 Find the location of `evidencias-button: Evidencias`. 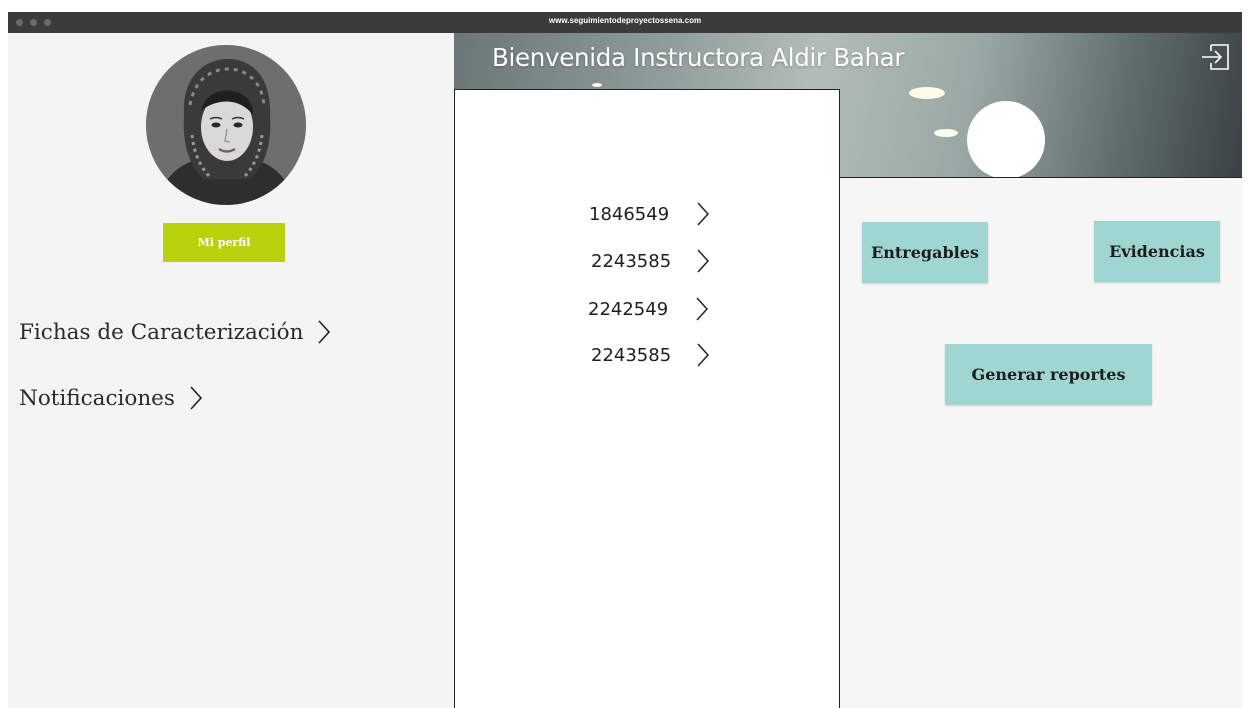

evidencias-button: Evidencias is located at coordinates (1157, 251).